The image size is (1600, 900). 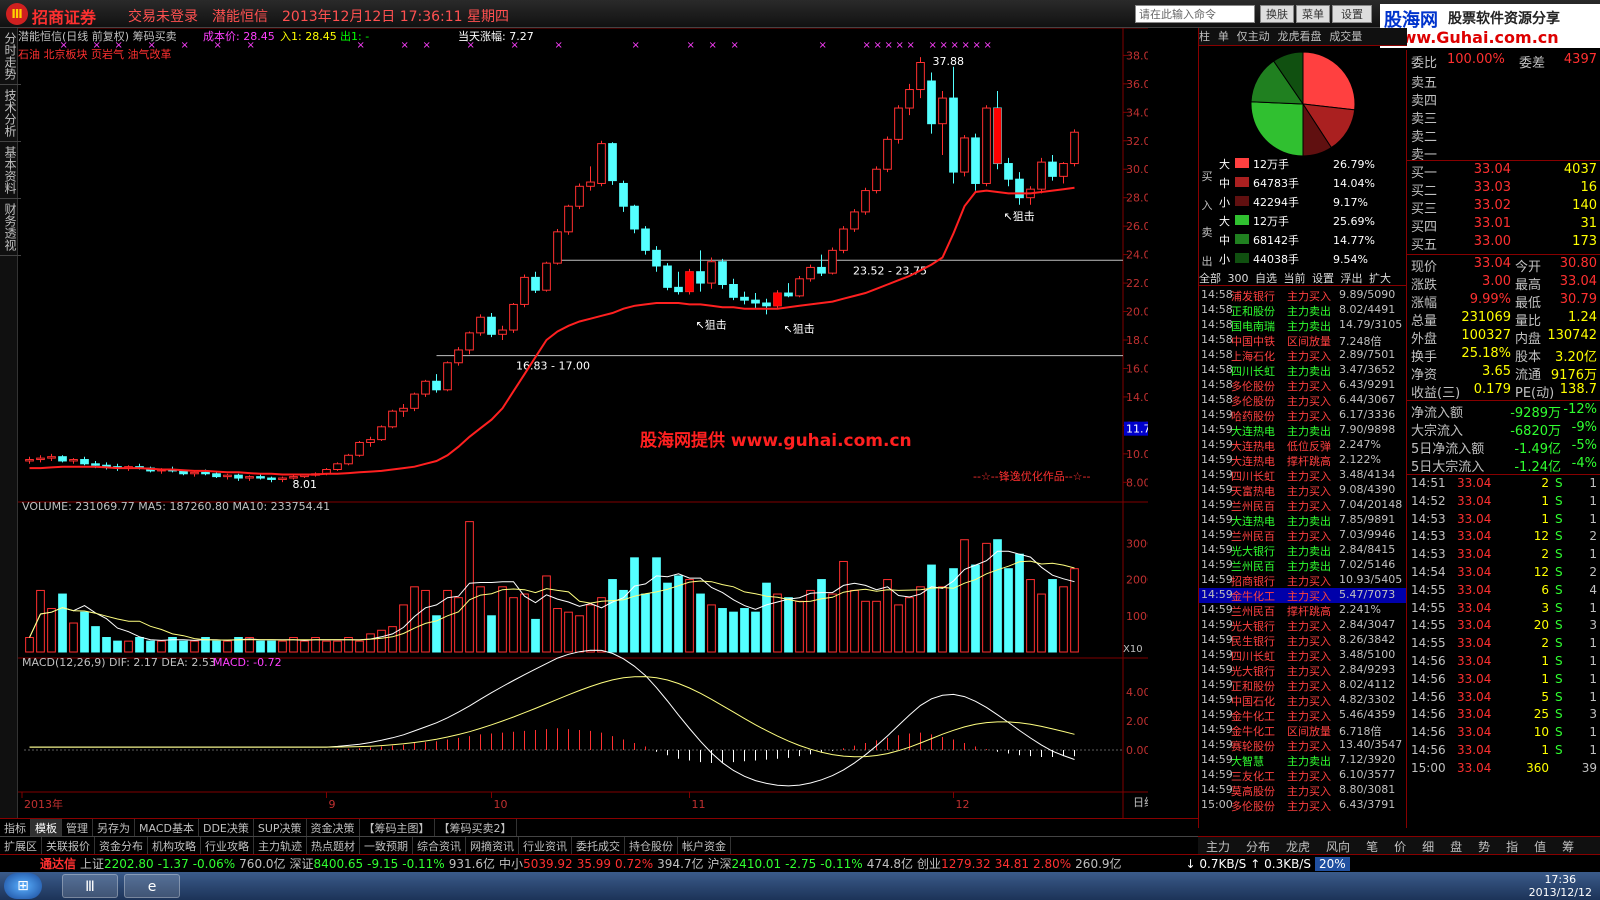 I want to click on extension-tab: 综合资讯, so click(x=439, y=846).